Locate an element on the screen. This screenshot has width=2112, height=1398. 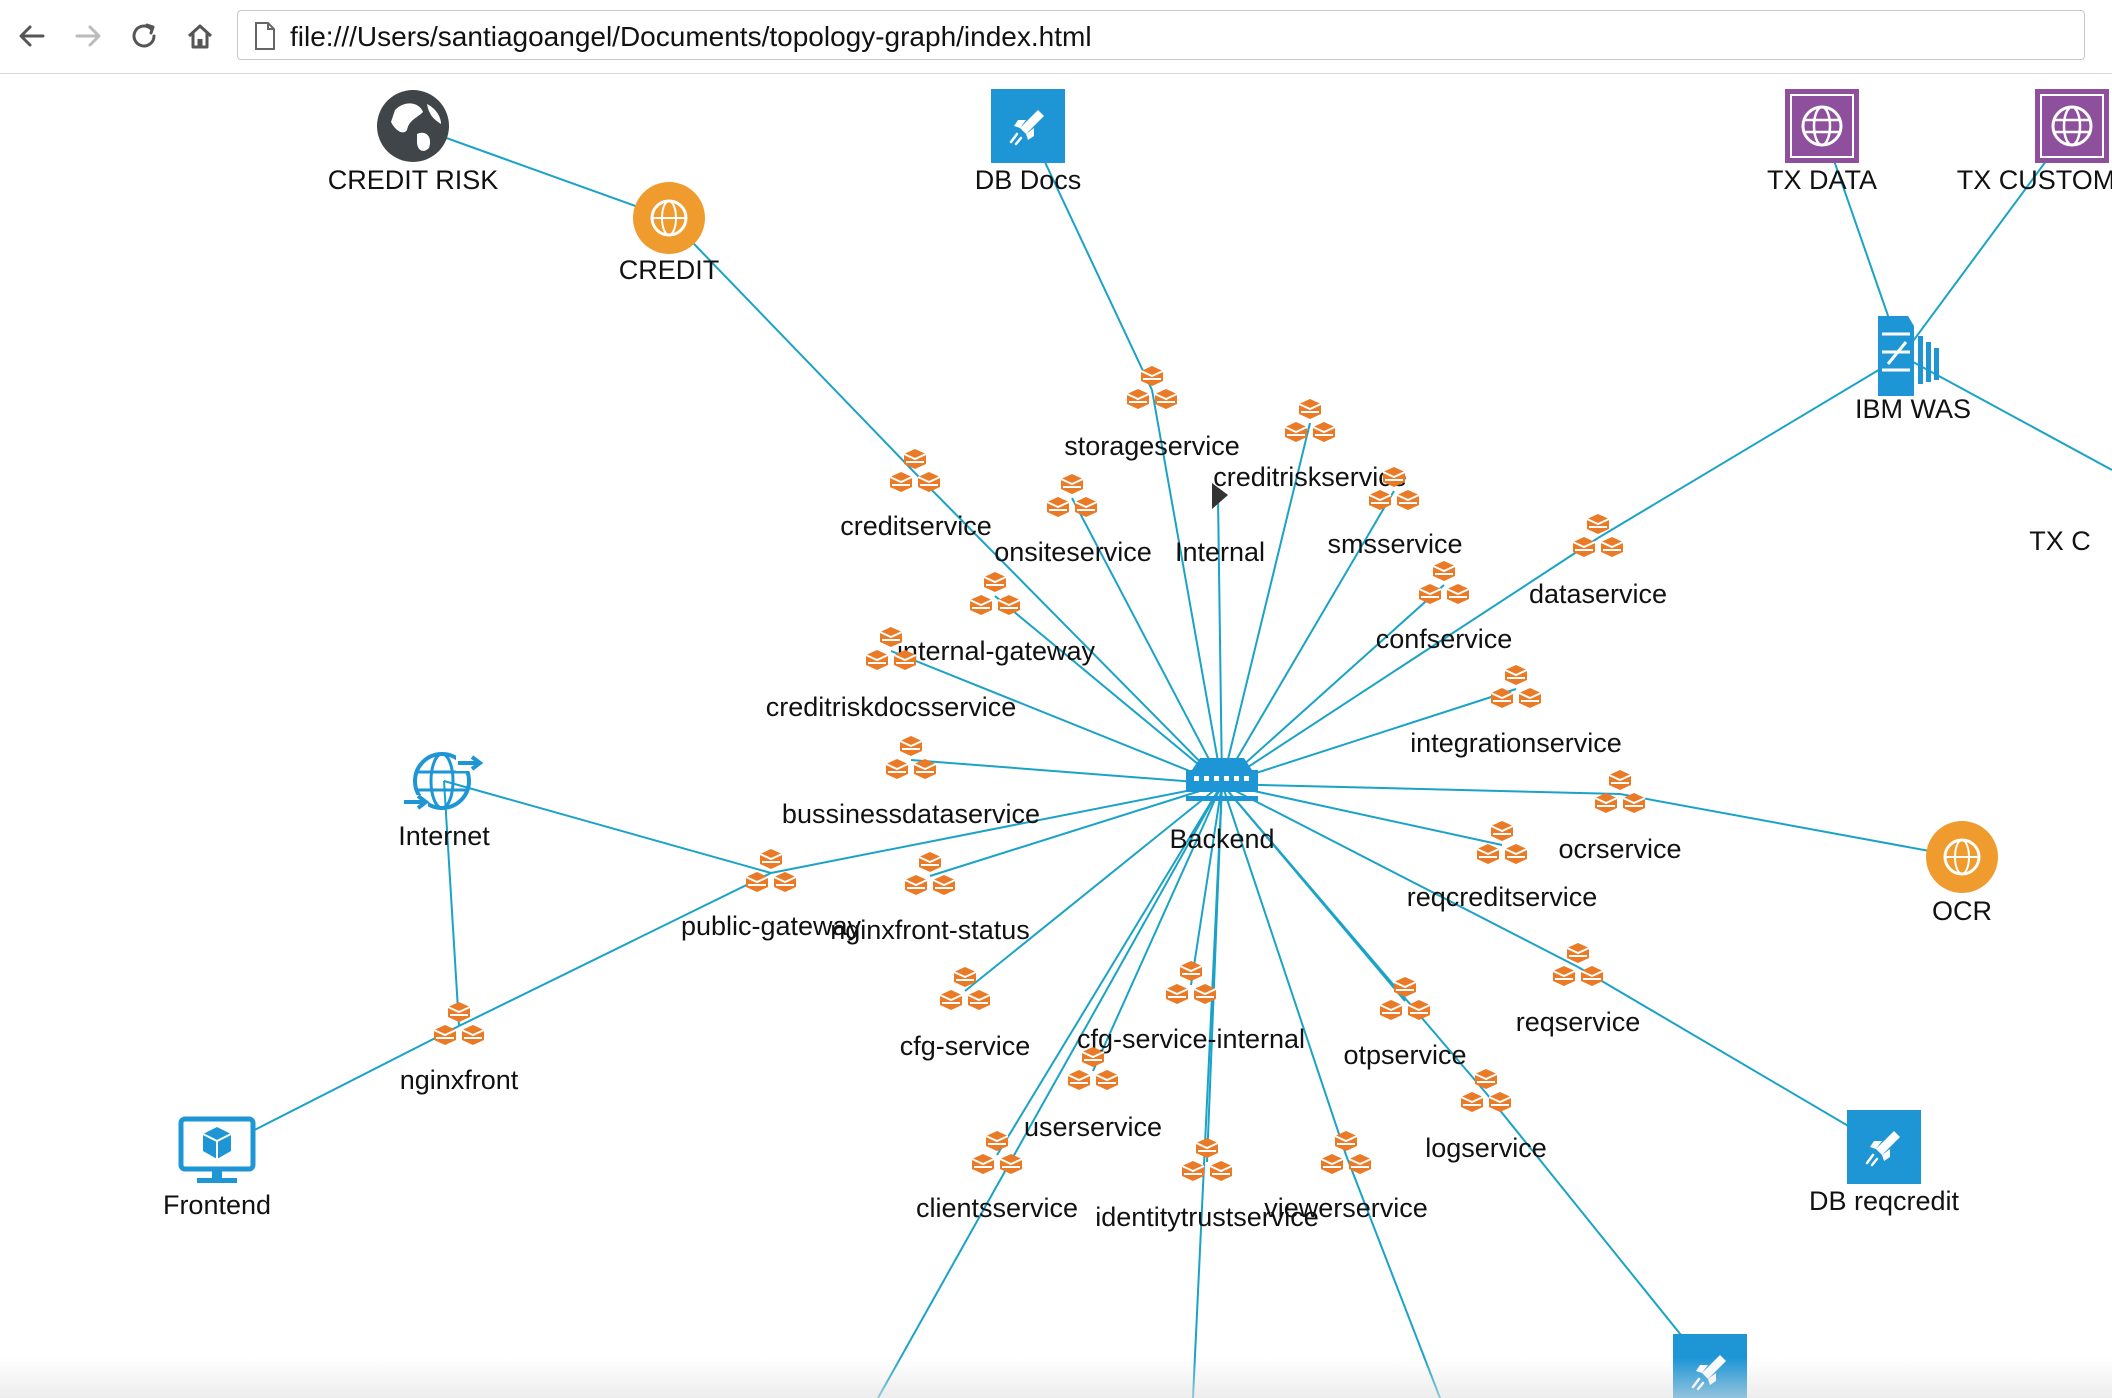
node-label-onsiteservice: onsiteservice is located at coordinates (1073, 552).